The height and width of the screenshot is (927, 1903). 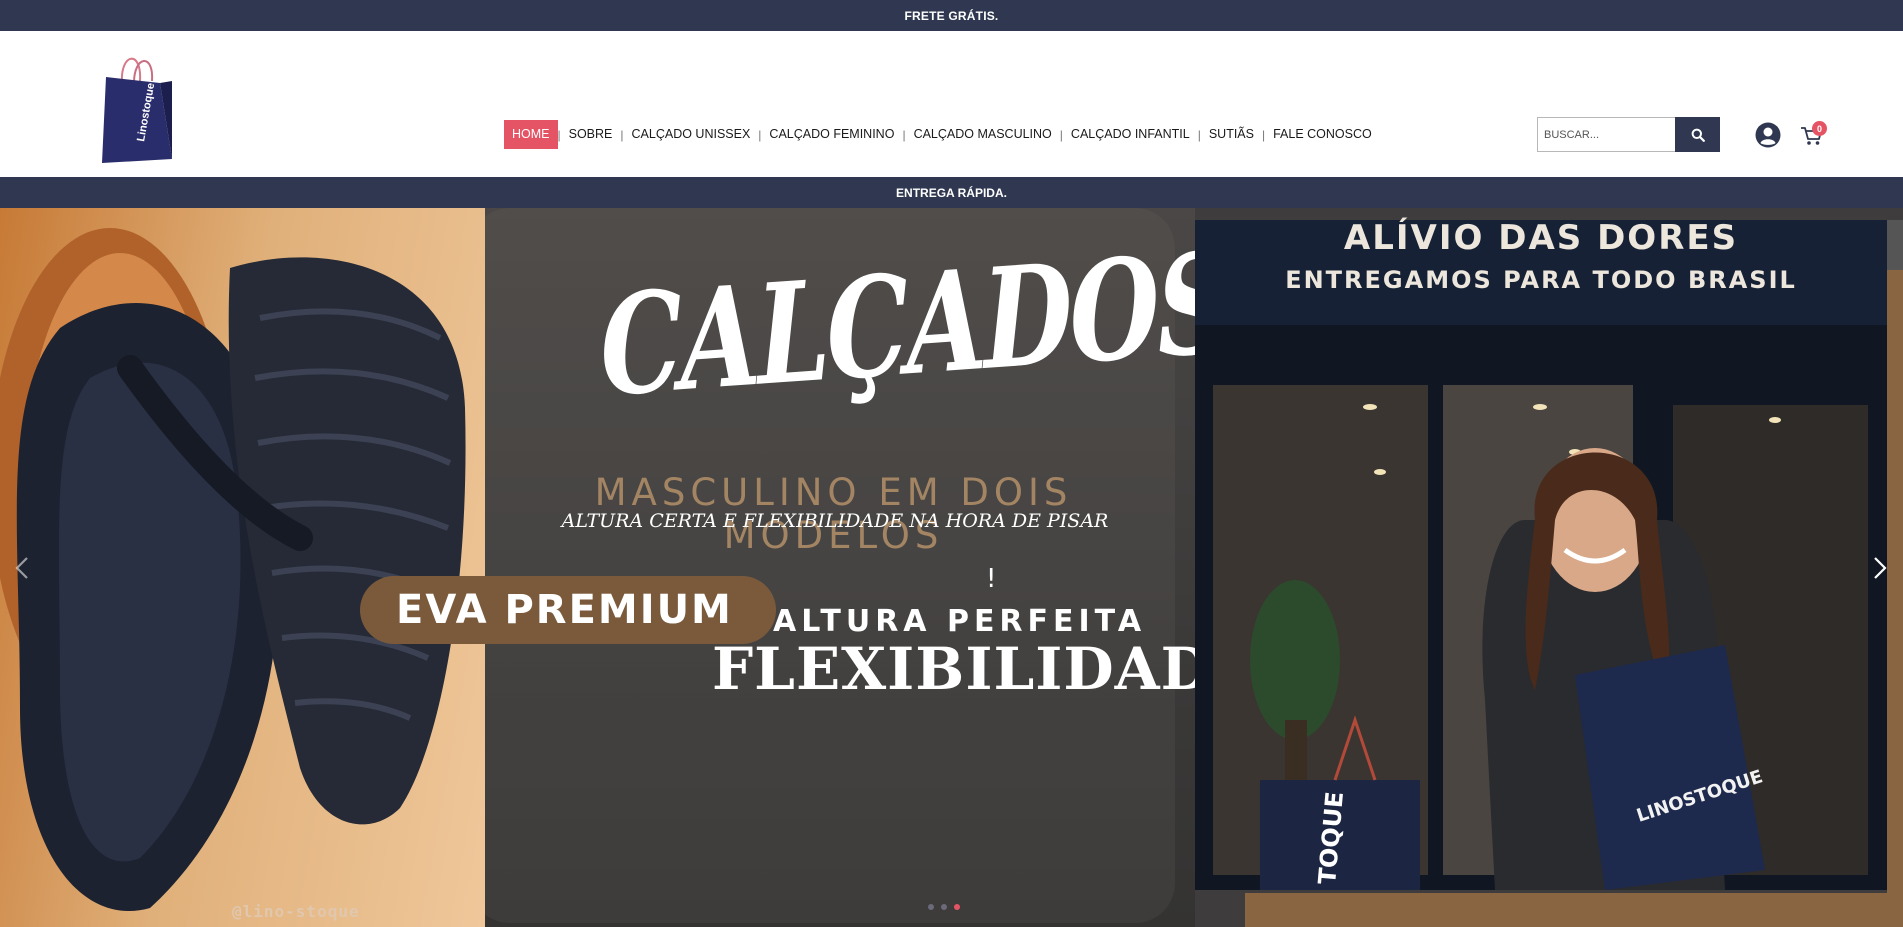 What do you see at coordinates (1231, 134) in the screenshot?
I see `nav-sutias: SUTIÃS` at bounding box center [1231, 134].